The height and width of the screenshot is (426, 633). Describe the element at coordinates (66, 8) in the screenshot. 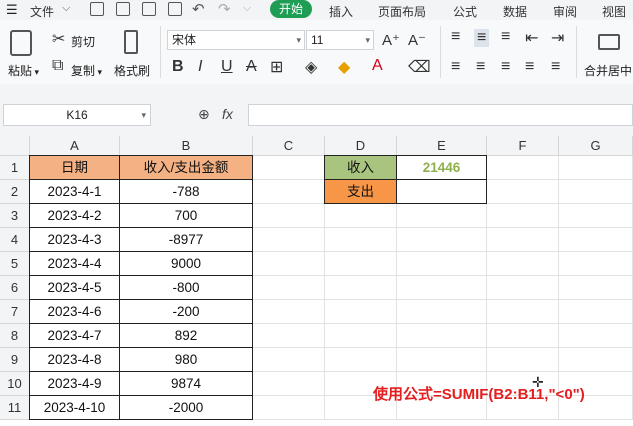

I see `chevron-down-icon: ⌵` at that location.